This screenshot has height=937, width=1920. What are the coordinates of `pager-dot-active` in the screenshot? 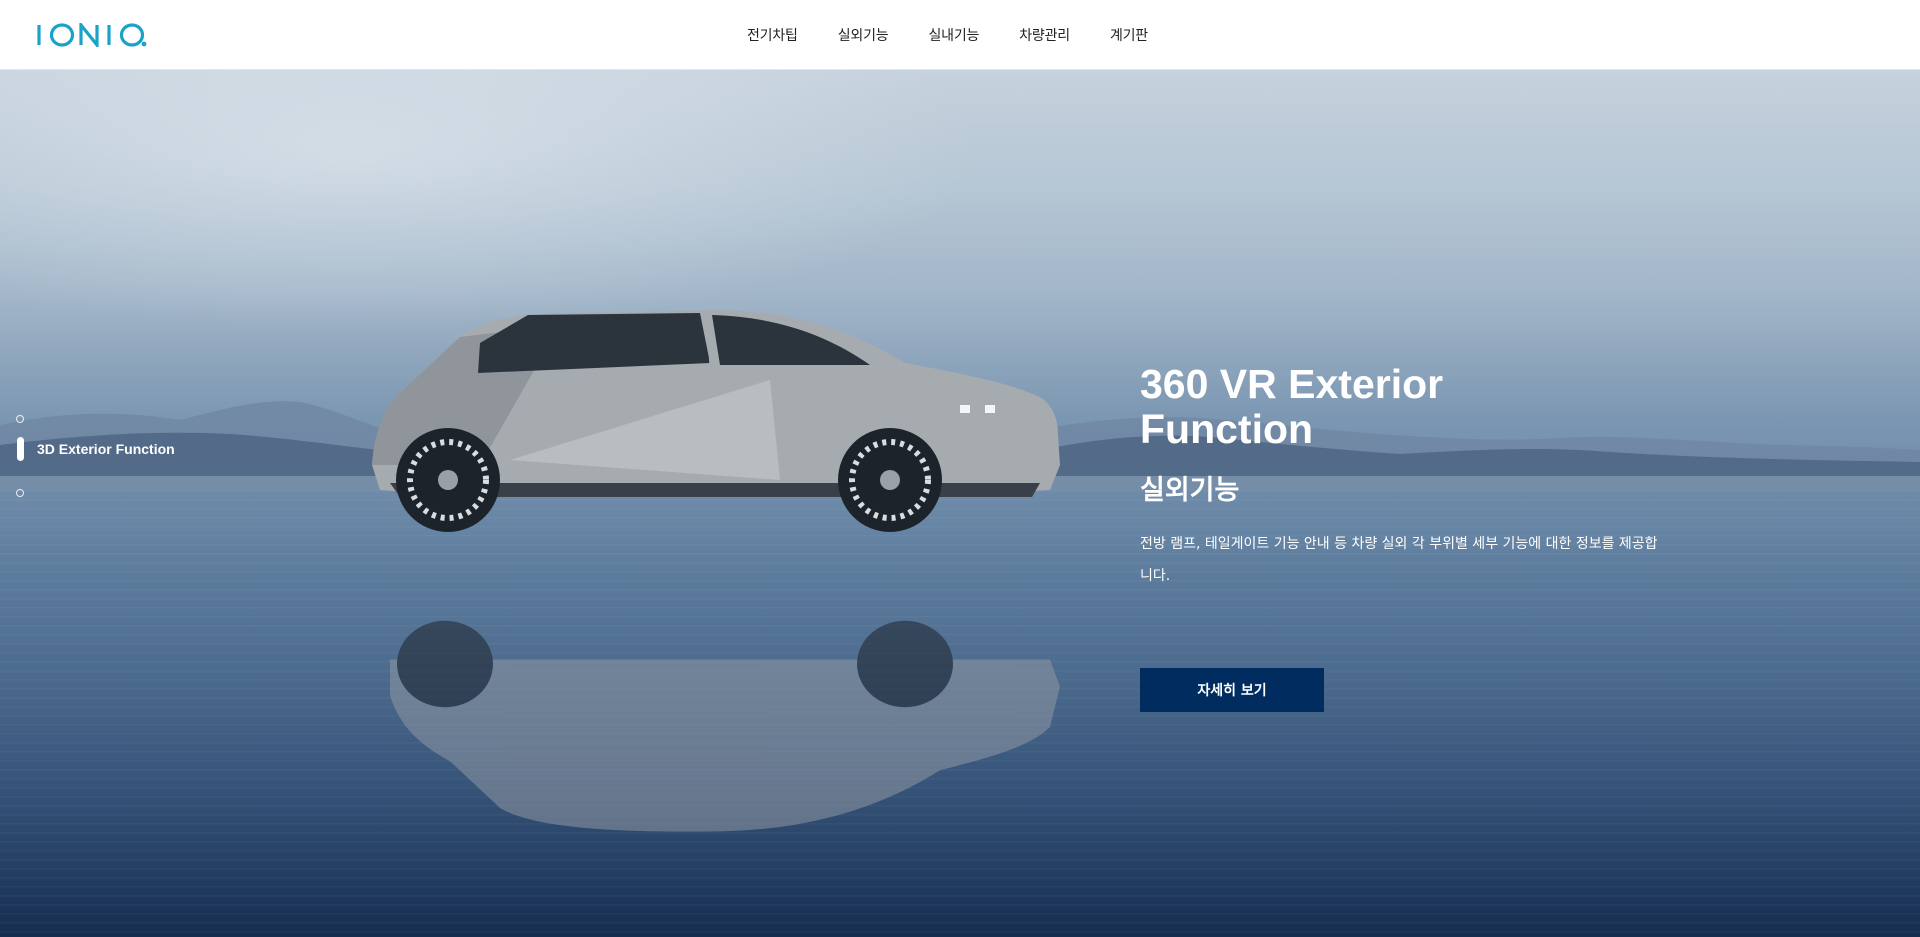 It's located at (20, 449).